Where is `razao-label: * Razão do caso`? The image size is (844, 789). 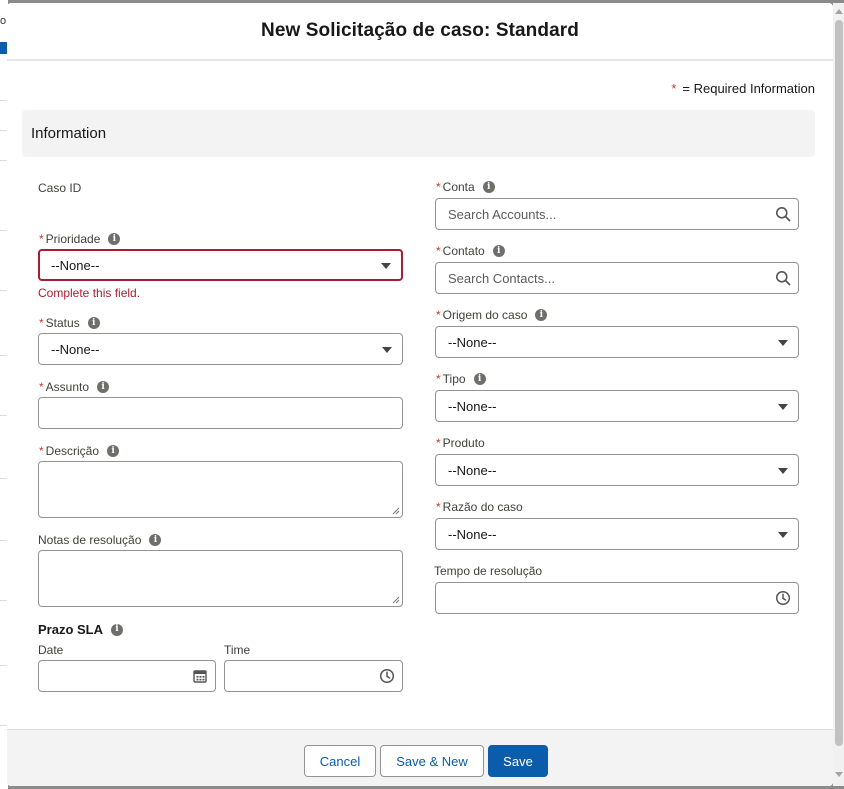
razao-label: * Razão do caso is located at coordinates (479, 507).